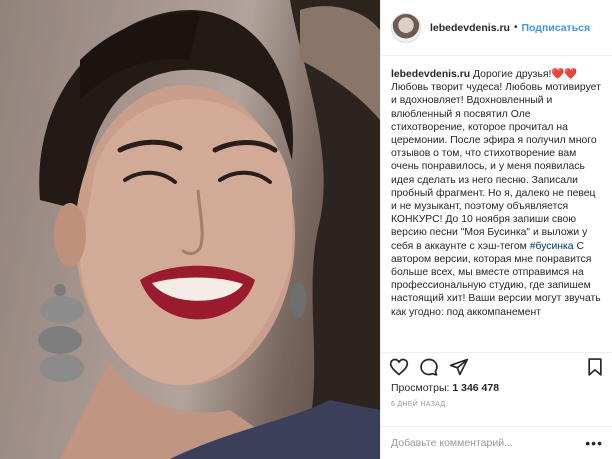  What do you see at coordinates (399, 367) in the screenshot?
I see `heart-icon` at bounding box center [399, 367].